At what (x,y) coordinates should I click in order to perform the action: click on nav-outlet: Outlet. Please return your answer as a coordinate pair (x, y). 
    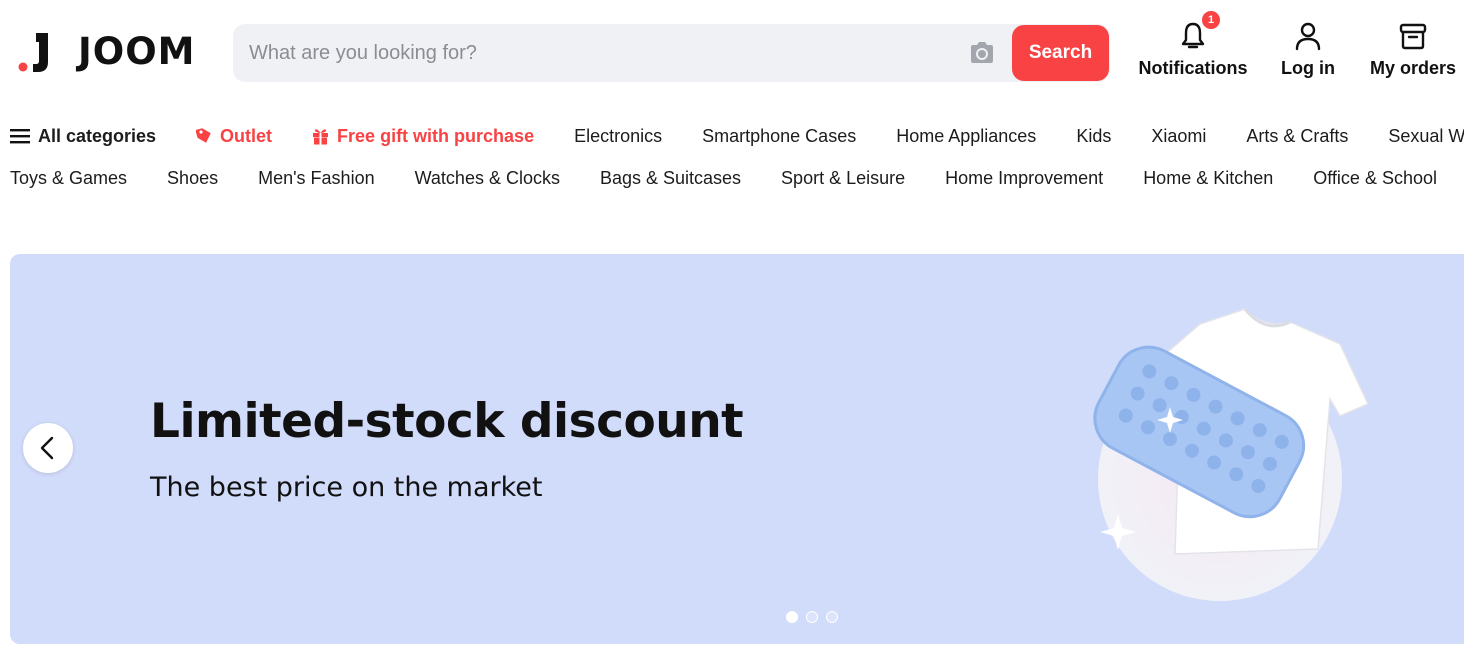
    Looking at the image, I should click on (234, 136).